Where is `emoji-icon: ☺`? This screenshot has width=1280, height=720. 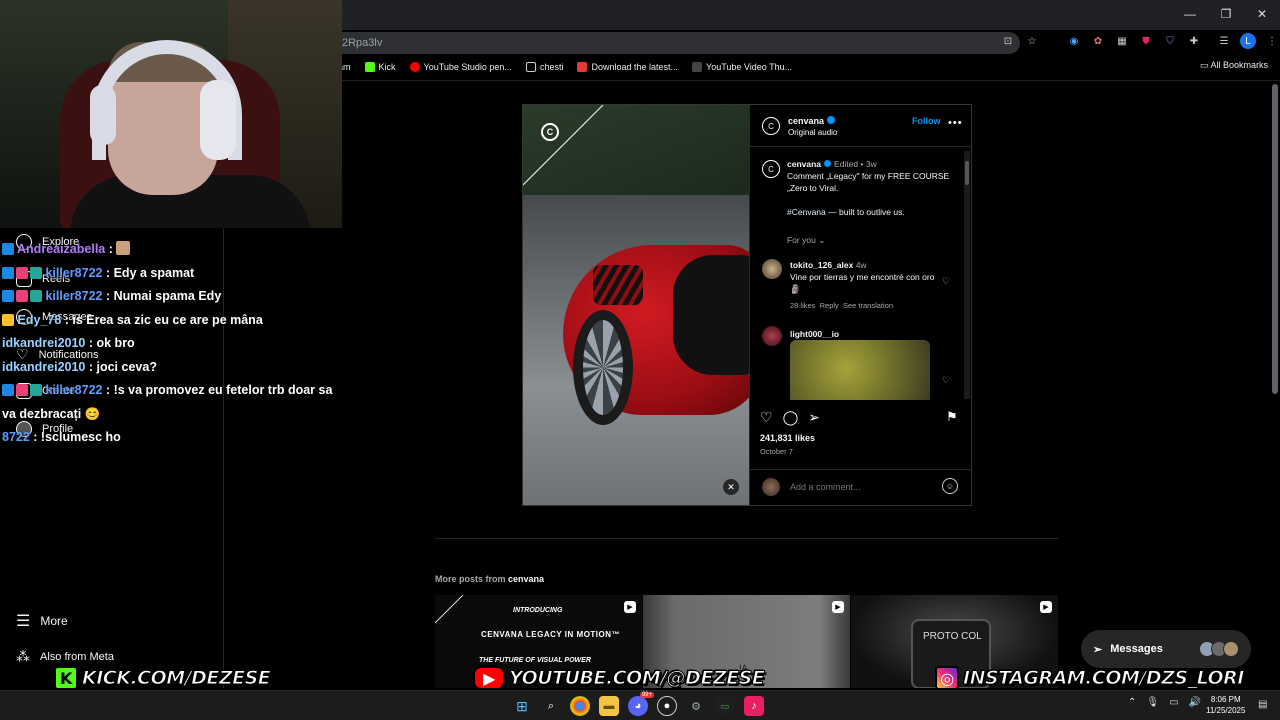 emoji-icon: ☺ is located at coordinates (950, 486).